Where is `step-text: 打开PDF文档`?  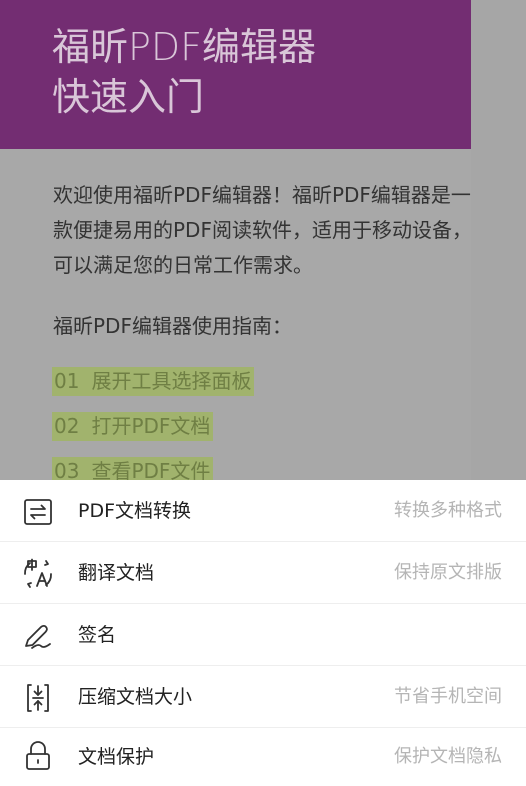
step-text: 打开PDF文档 is located at coordinates (151, 426).